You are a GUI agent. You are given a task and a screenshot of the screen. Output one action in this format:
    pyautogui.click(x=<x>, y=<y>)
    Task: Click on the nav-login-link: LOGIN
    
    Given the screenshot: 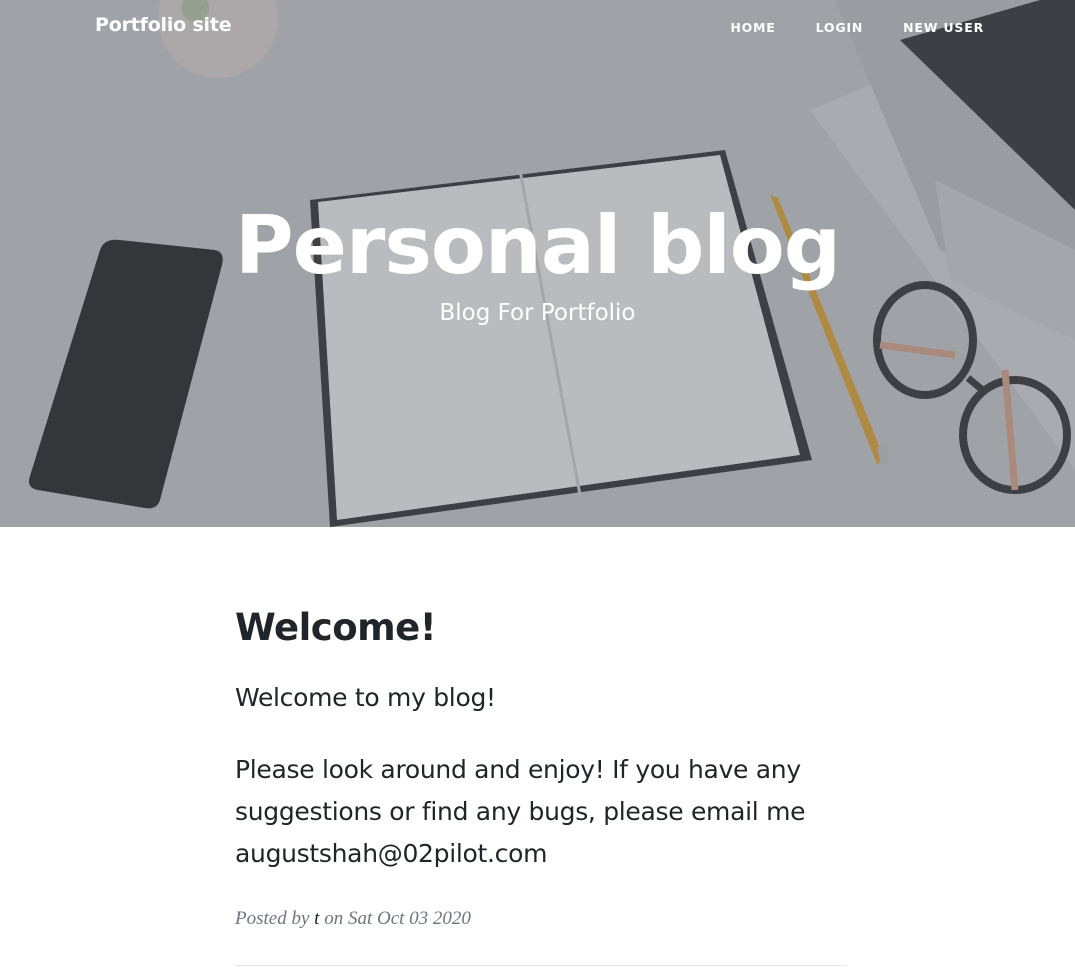 What is the action you would take?
    pyautogui.click(x=840, y=27)
    